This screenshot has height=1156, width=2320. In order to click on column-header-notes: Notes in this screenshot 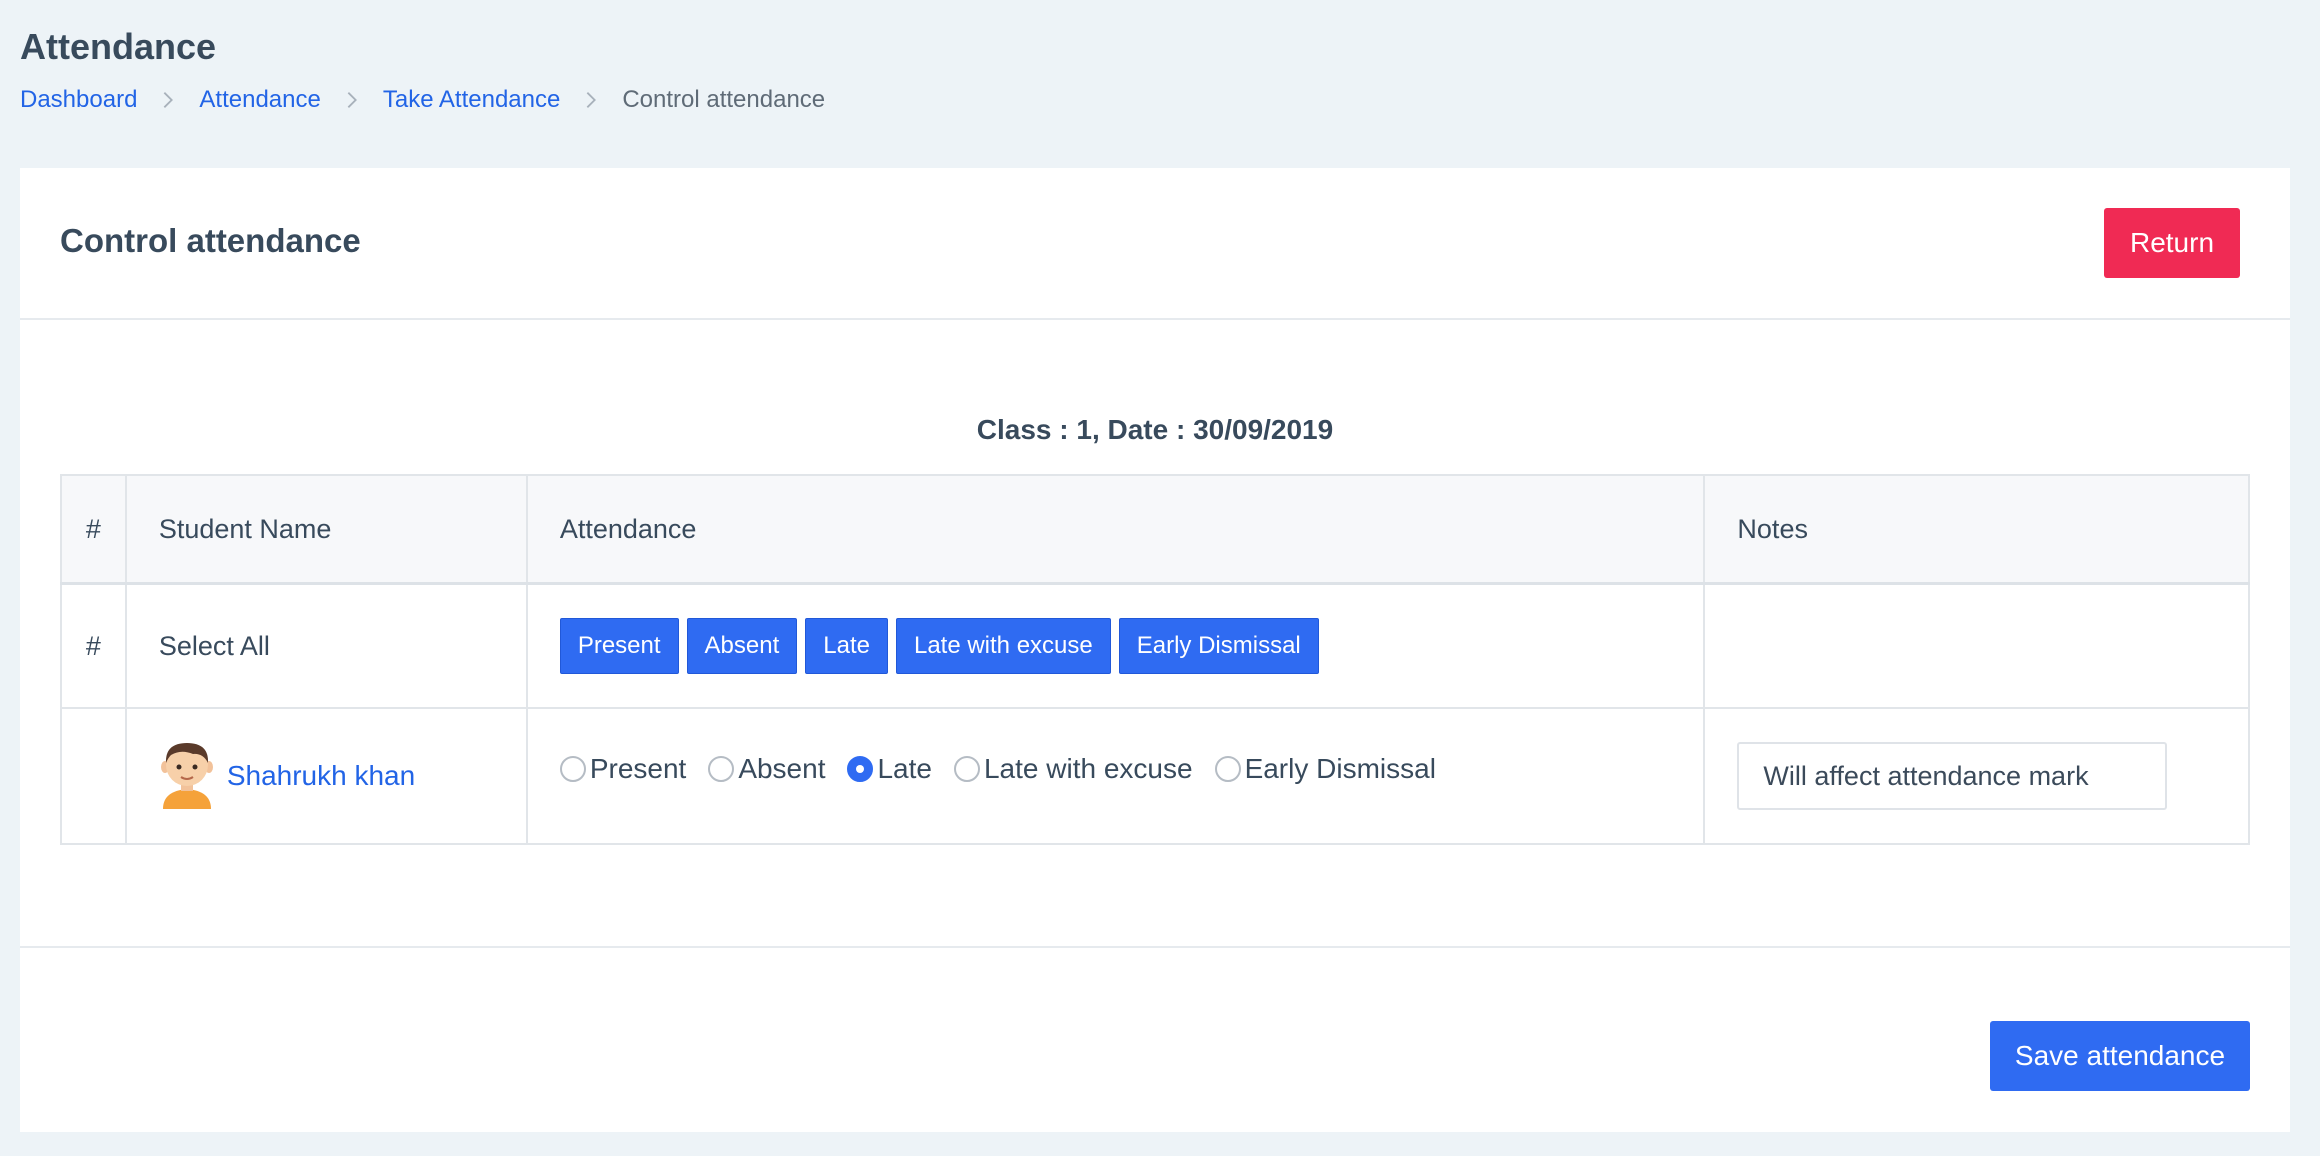, I will do `click(1976, 529)`.